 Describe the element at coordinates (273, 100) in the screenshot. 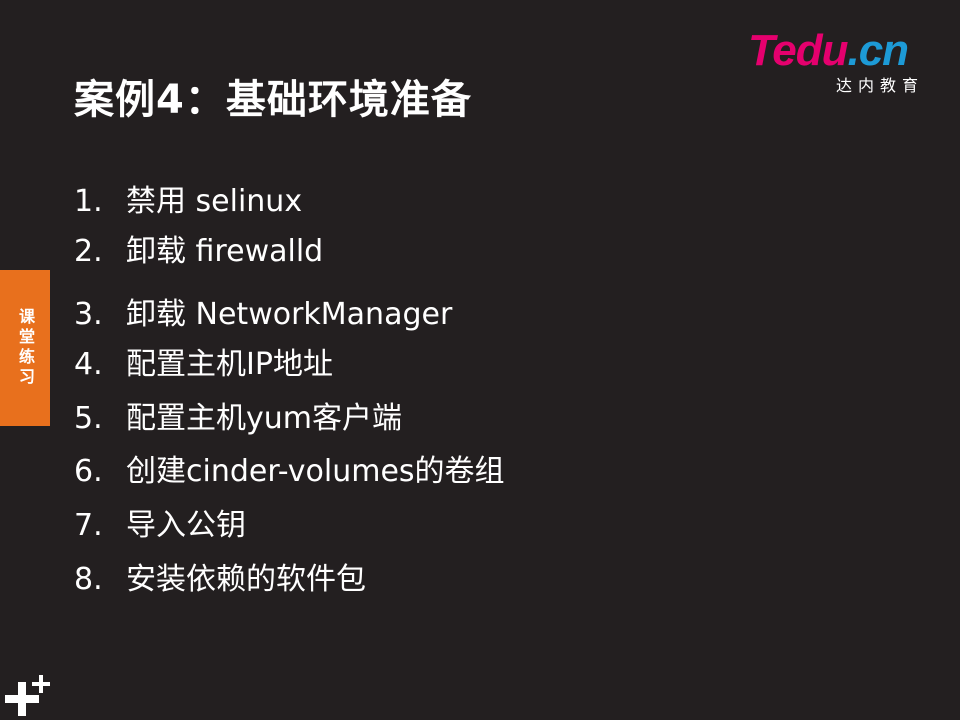

I see `slide-title: 案例4：基础环境准备` at that location.